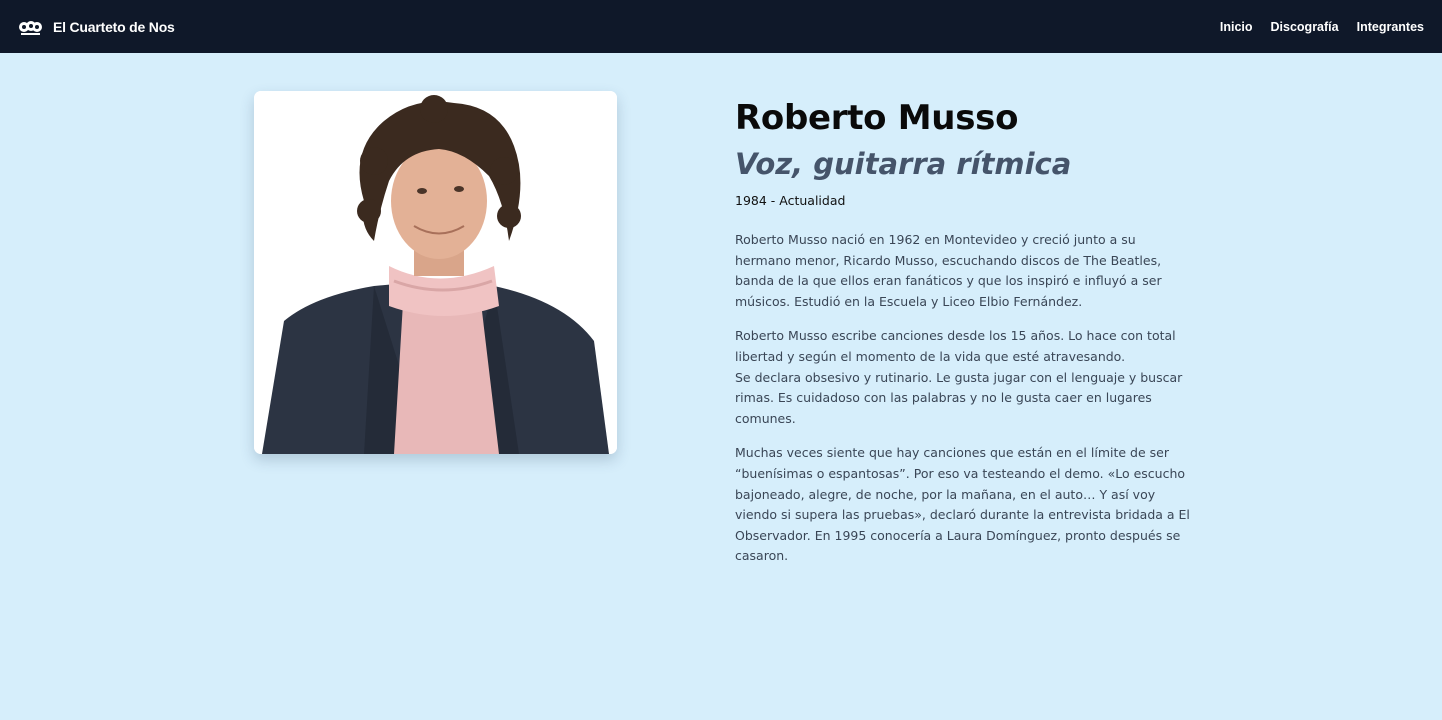  Describe the element at coordinates (114, 26) in the screenshot. I see `brand-name: El Cuarteto de Nos` at that location.